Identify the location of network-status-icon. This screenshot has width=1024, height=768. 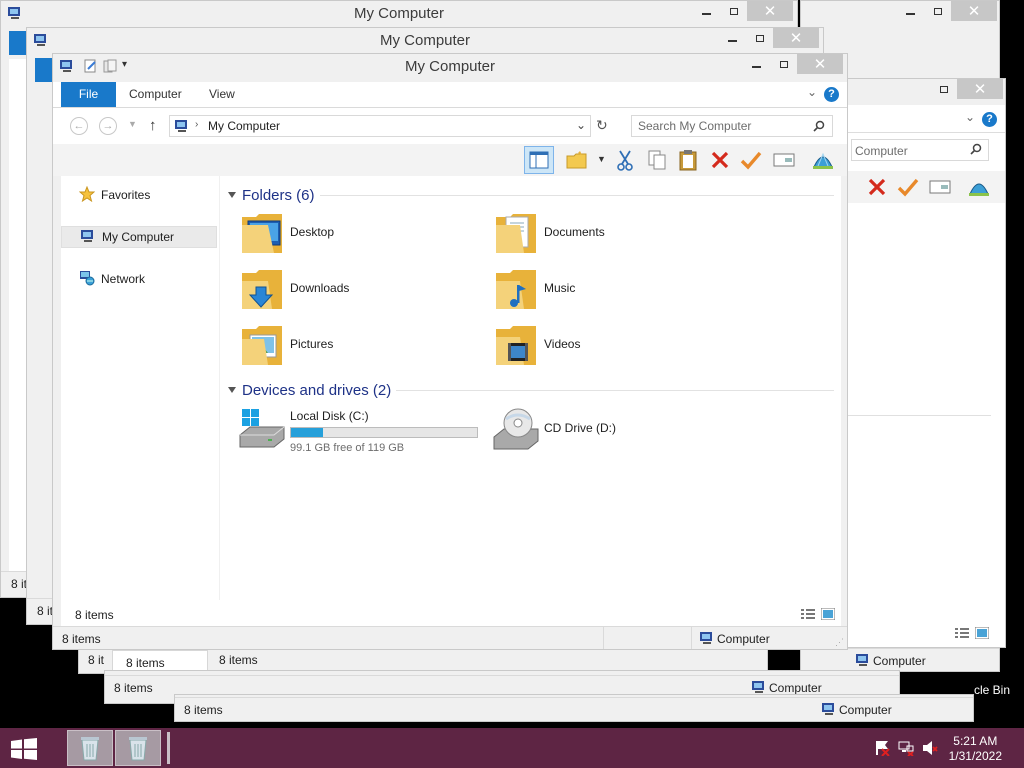
(906, 749).